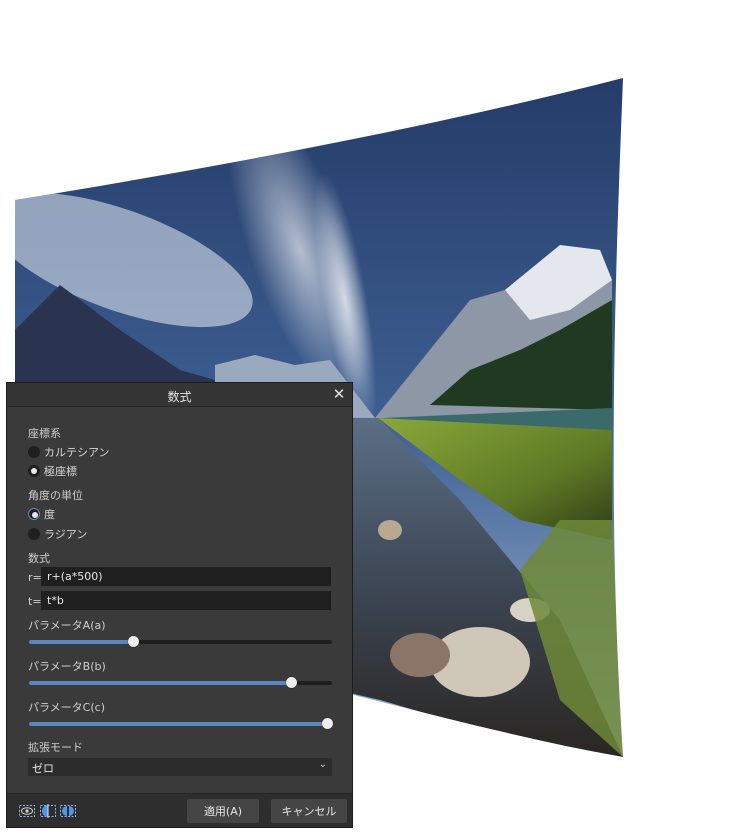  What do you see at coordinates (68, 811) in the screenshot?
I see `mirror-view-icon` at bounding box center [68, 811].